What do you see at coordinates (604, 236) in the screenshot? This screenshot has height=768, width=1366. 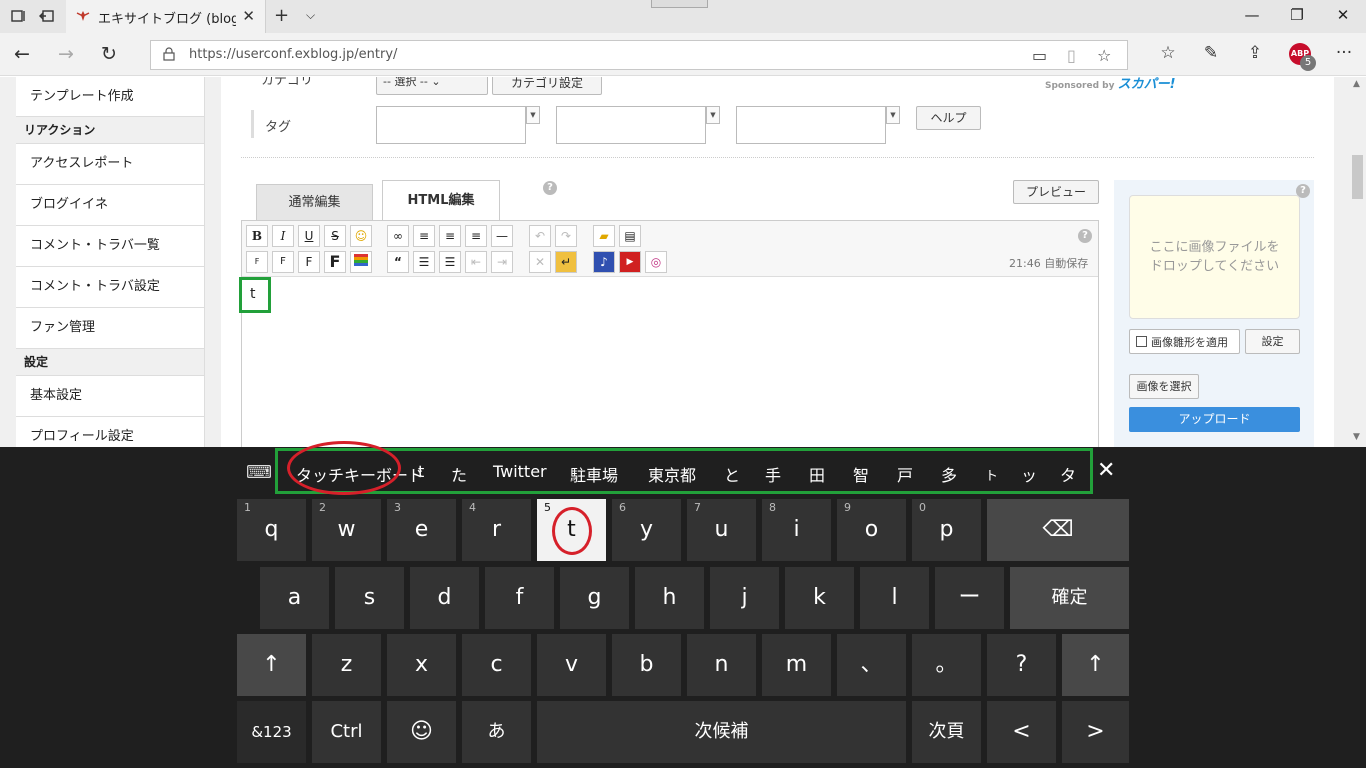 I see `folder-icon: ▰` at bounding box center [604, 236].